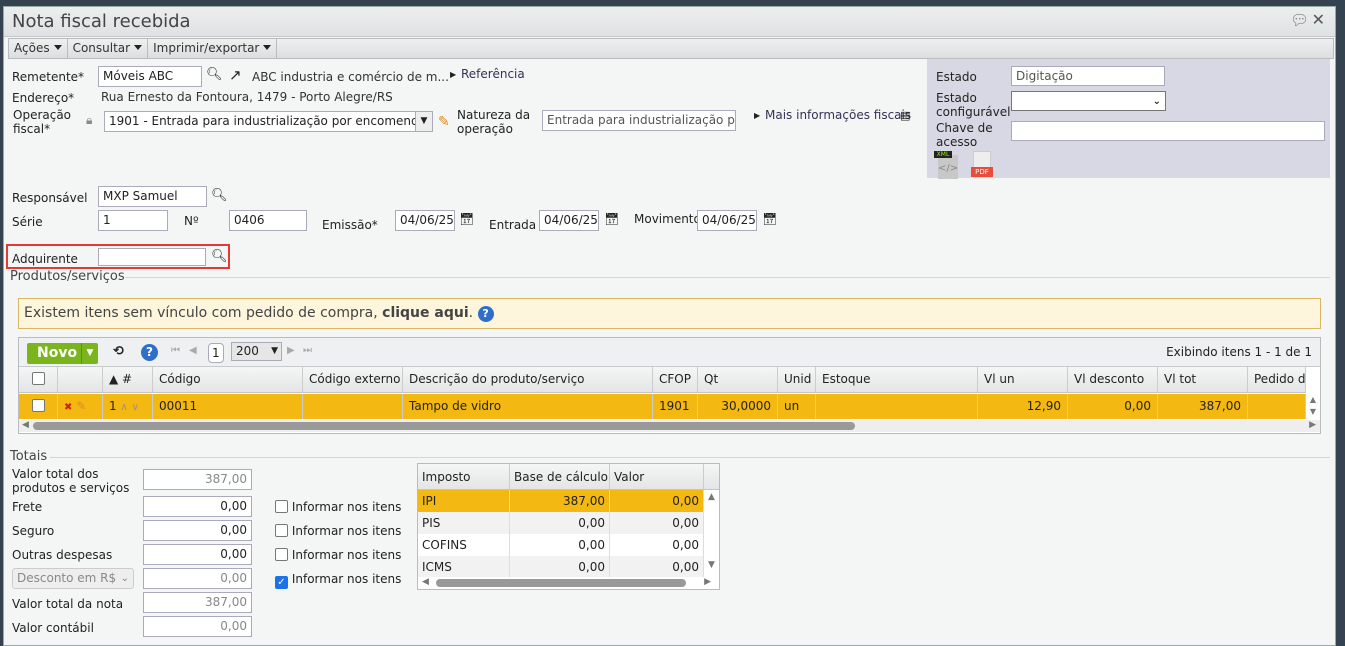 The width and height of the screenshot is (1345, 646). I want to click on xml-icon: </> XML, so click(946, 165).